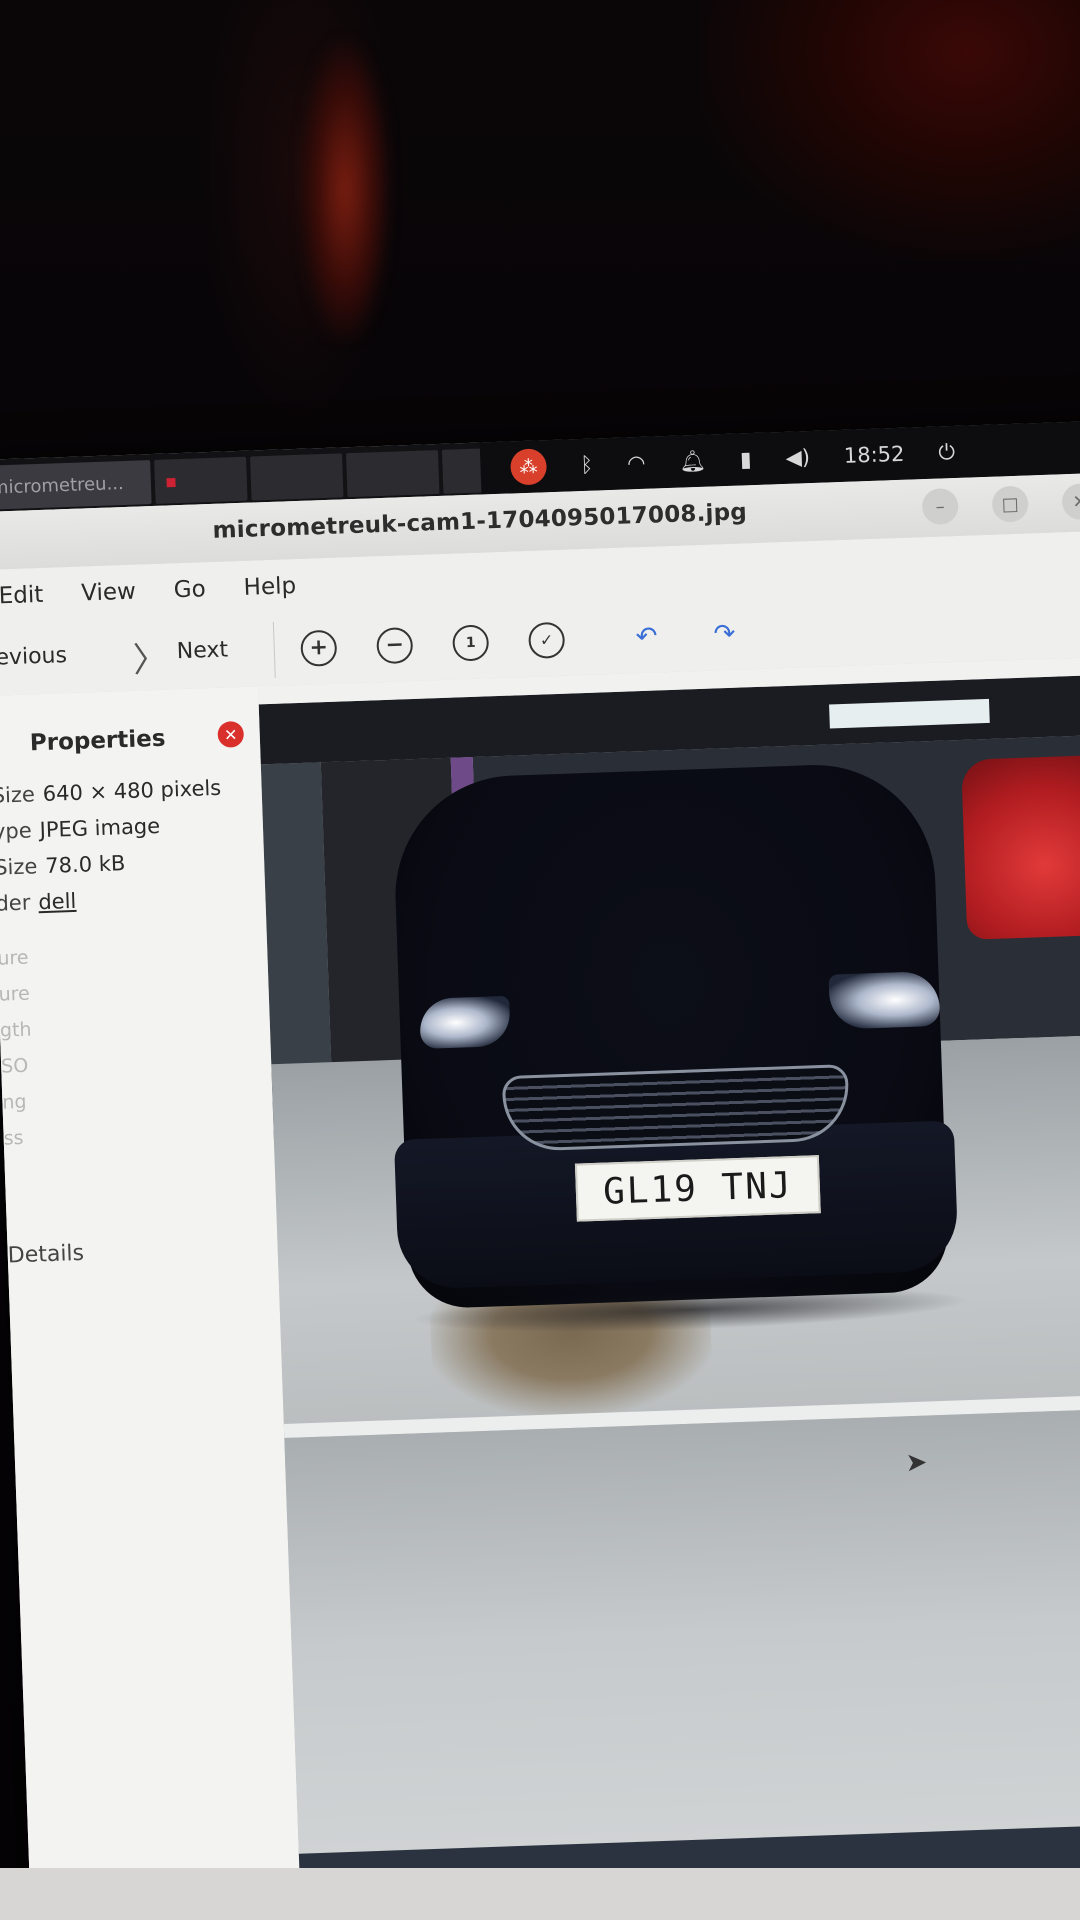 This screenshot has height=1920, width=1080. I want to click on menu-view: View, so click(108, 593).